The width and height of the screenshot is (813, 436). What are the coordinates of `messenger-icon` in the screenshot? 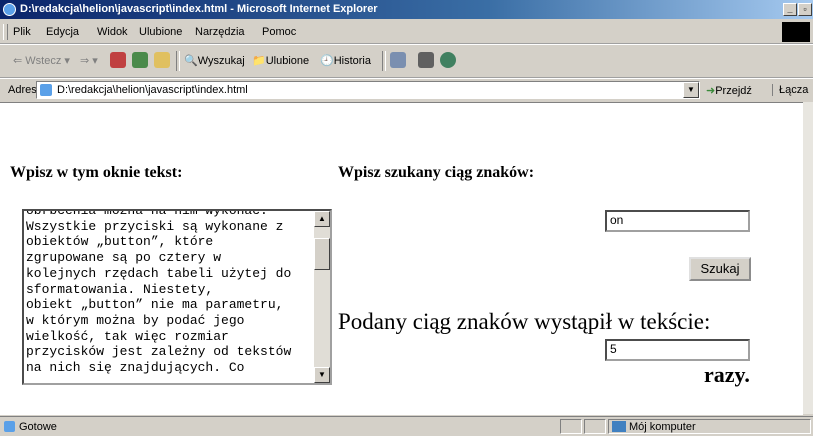 It's located at (448, 60).